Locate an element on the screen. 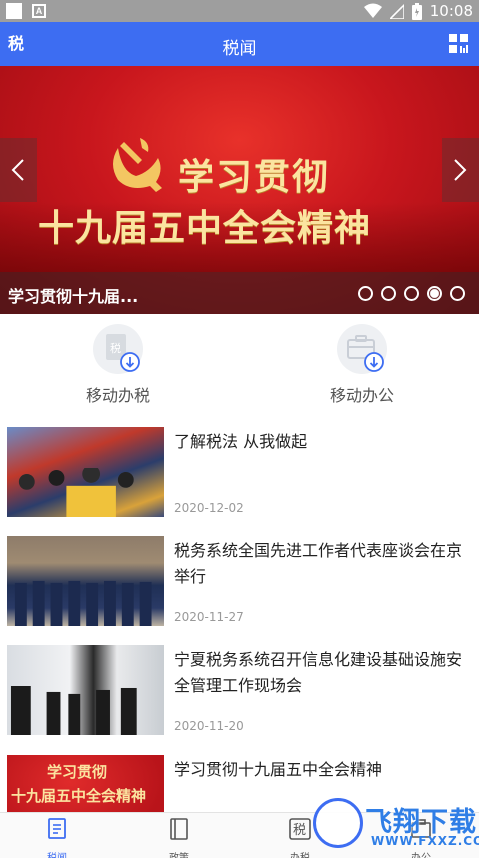 This screenshot has height=858, width=479. news-title: 税务系统全国先进工作者代表座谈会在京举行 is located at coordinates (318, 563).